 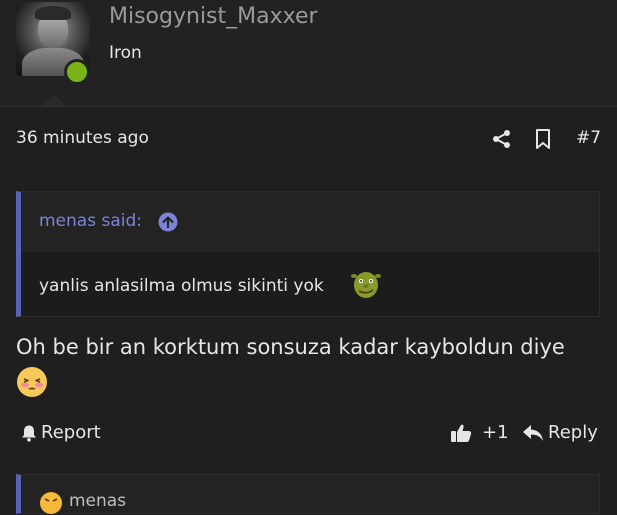 What do you see at coordinates (543, 139) in the screenshot?
I see `bookmark-icon` at bounding box center [543, 139].